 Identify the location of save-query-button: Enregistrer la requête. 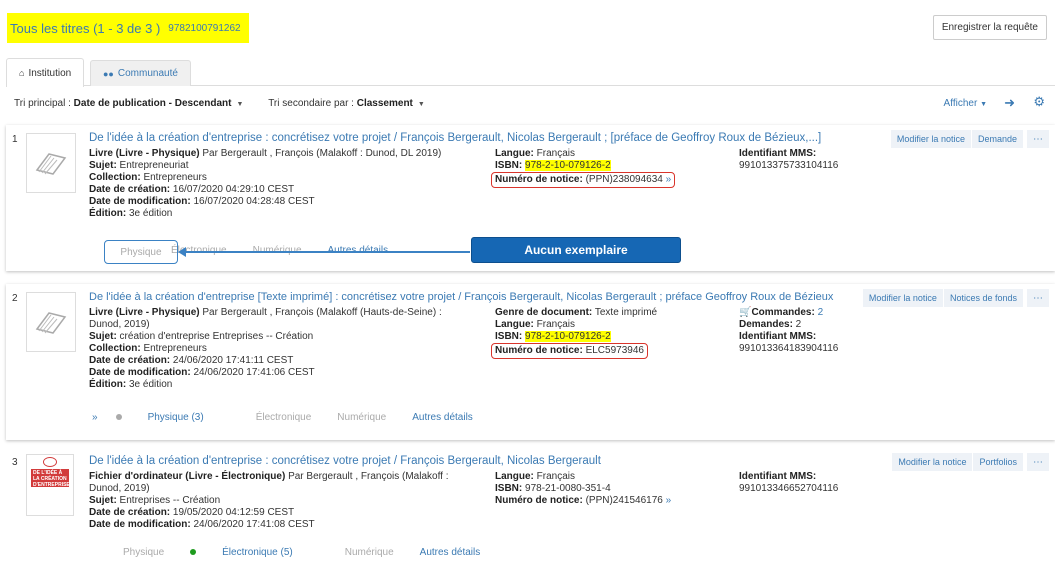
(989, 27).